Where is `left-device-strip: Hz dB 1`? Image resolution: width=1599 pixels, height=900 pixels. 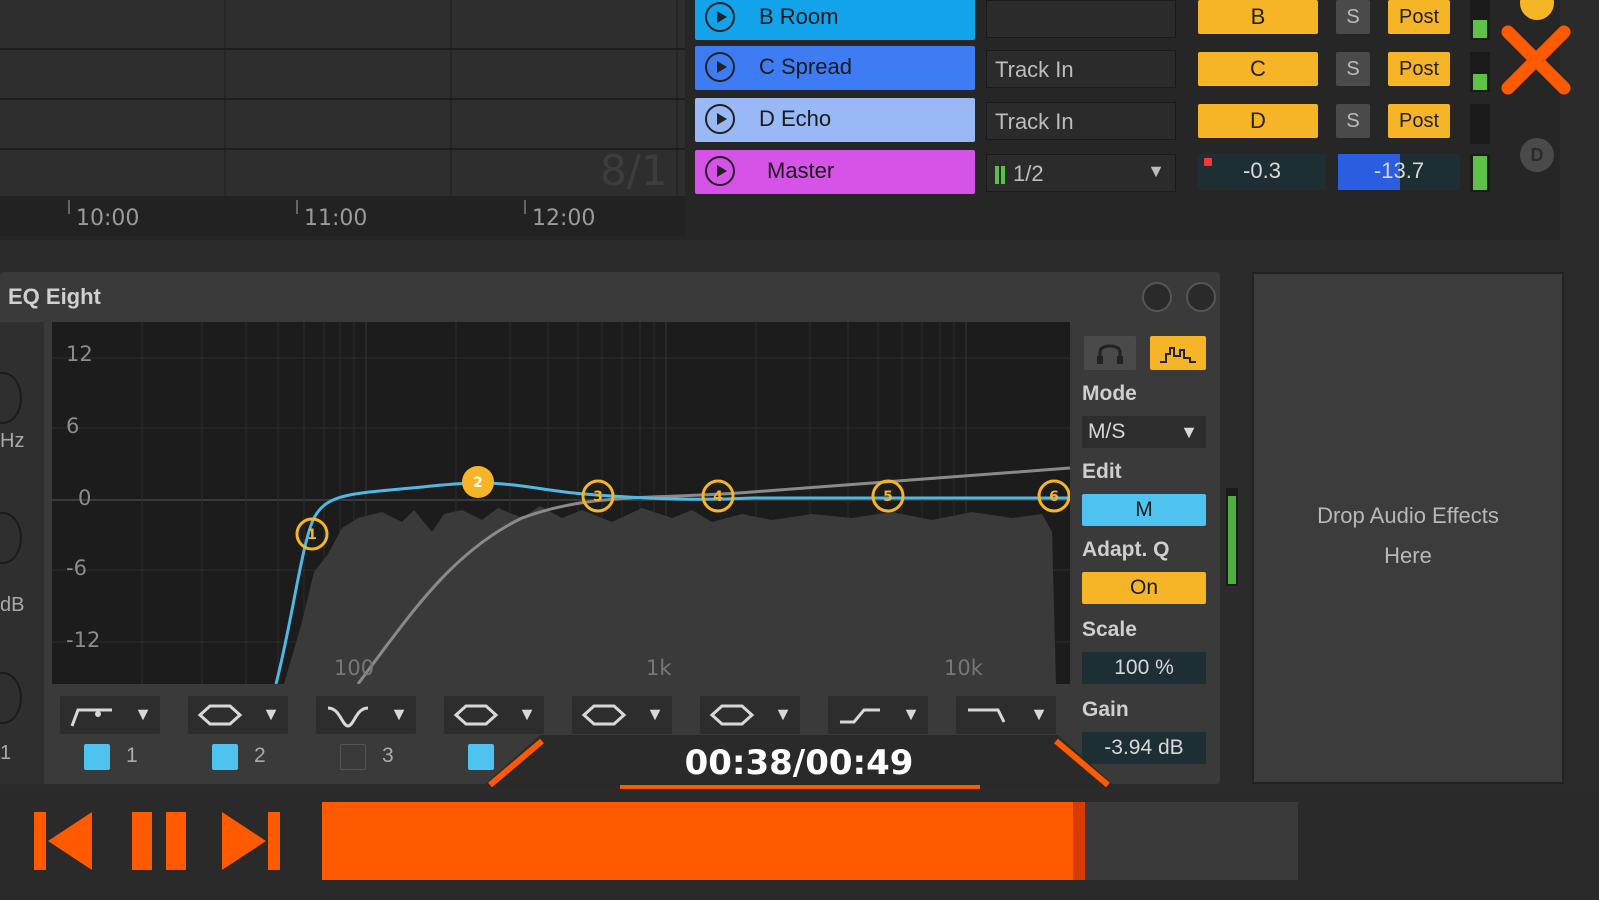 left-device-strip: Hz dB 1 is located at coordinates (22, 553).